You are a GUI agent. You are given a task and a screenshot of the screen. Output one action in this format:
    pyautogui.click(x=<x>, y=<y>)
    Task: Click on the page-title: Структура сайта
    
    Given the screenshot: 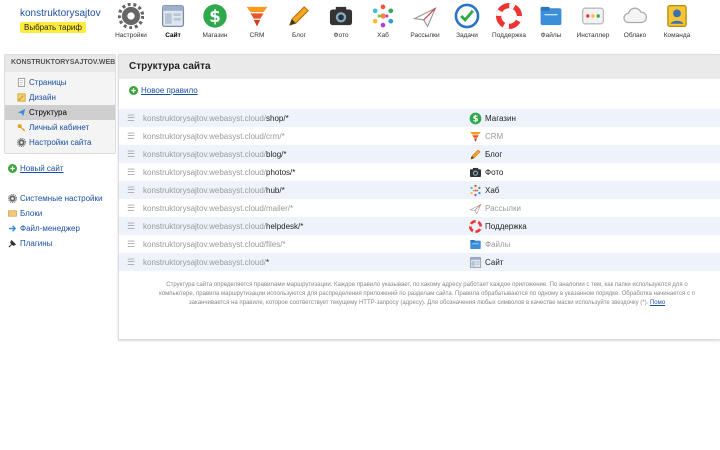 What is the action you would take?
    pyautogui.click(x=419, y=67)
    